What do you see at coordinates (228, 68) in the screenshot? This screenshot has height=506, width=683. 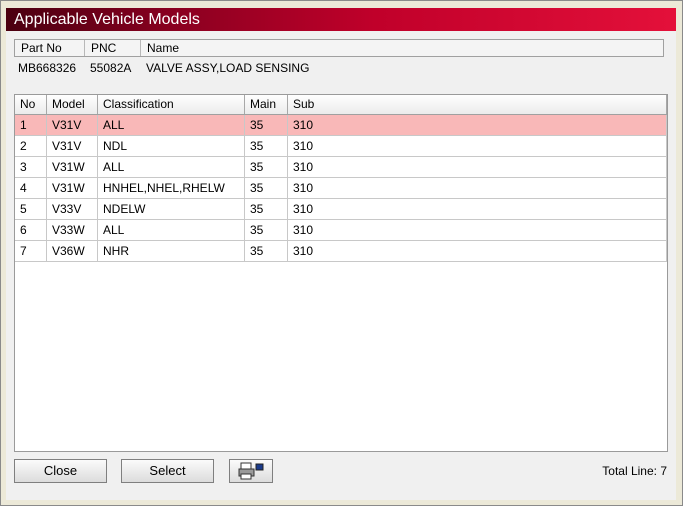 I see `name-value: VALVE ASSY,LOAD SENSING` at bounding box center [228, 68].